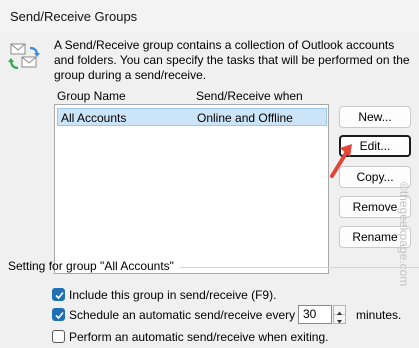 This screenshot has width=419, height=348. Describe the element at coordinates (182, 315) in the screenshot. I see `schedule-label: Schedule an automatic send/receive every` at that location.